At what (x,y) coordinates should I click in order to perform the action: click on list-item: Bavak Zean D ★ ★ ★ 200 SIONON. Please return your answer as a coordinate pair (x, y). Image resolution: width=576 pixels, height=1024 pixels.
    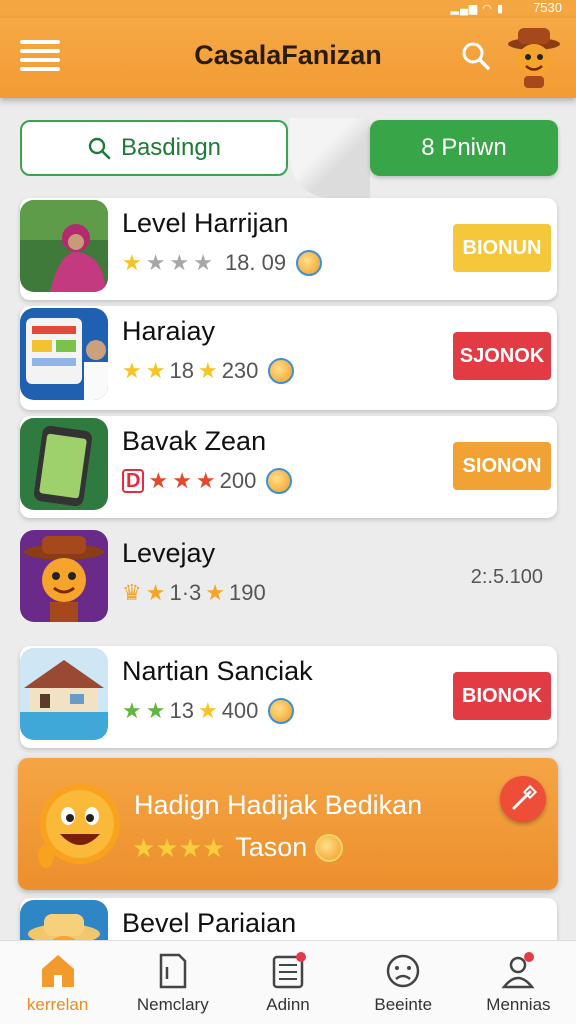
    Looking at the image, I should click on (288, 467).